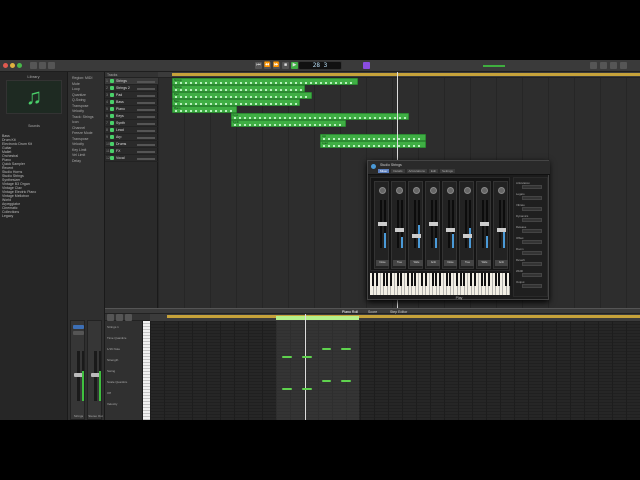  Describe the element at coordinates (204, 109) in the screenshot. I see `midi-region: Piano` at that location.